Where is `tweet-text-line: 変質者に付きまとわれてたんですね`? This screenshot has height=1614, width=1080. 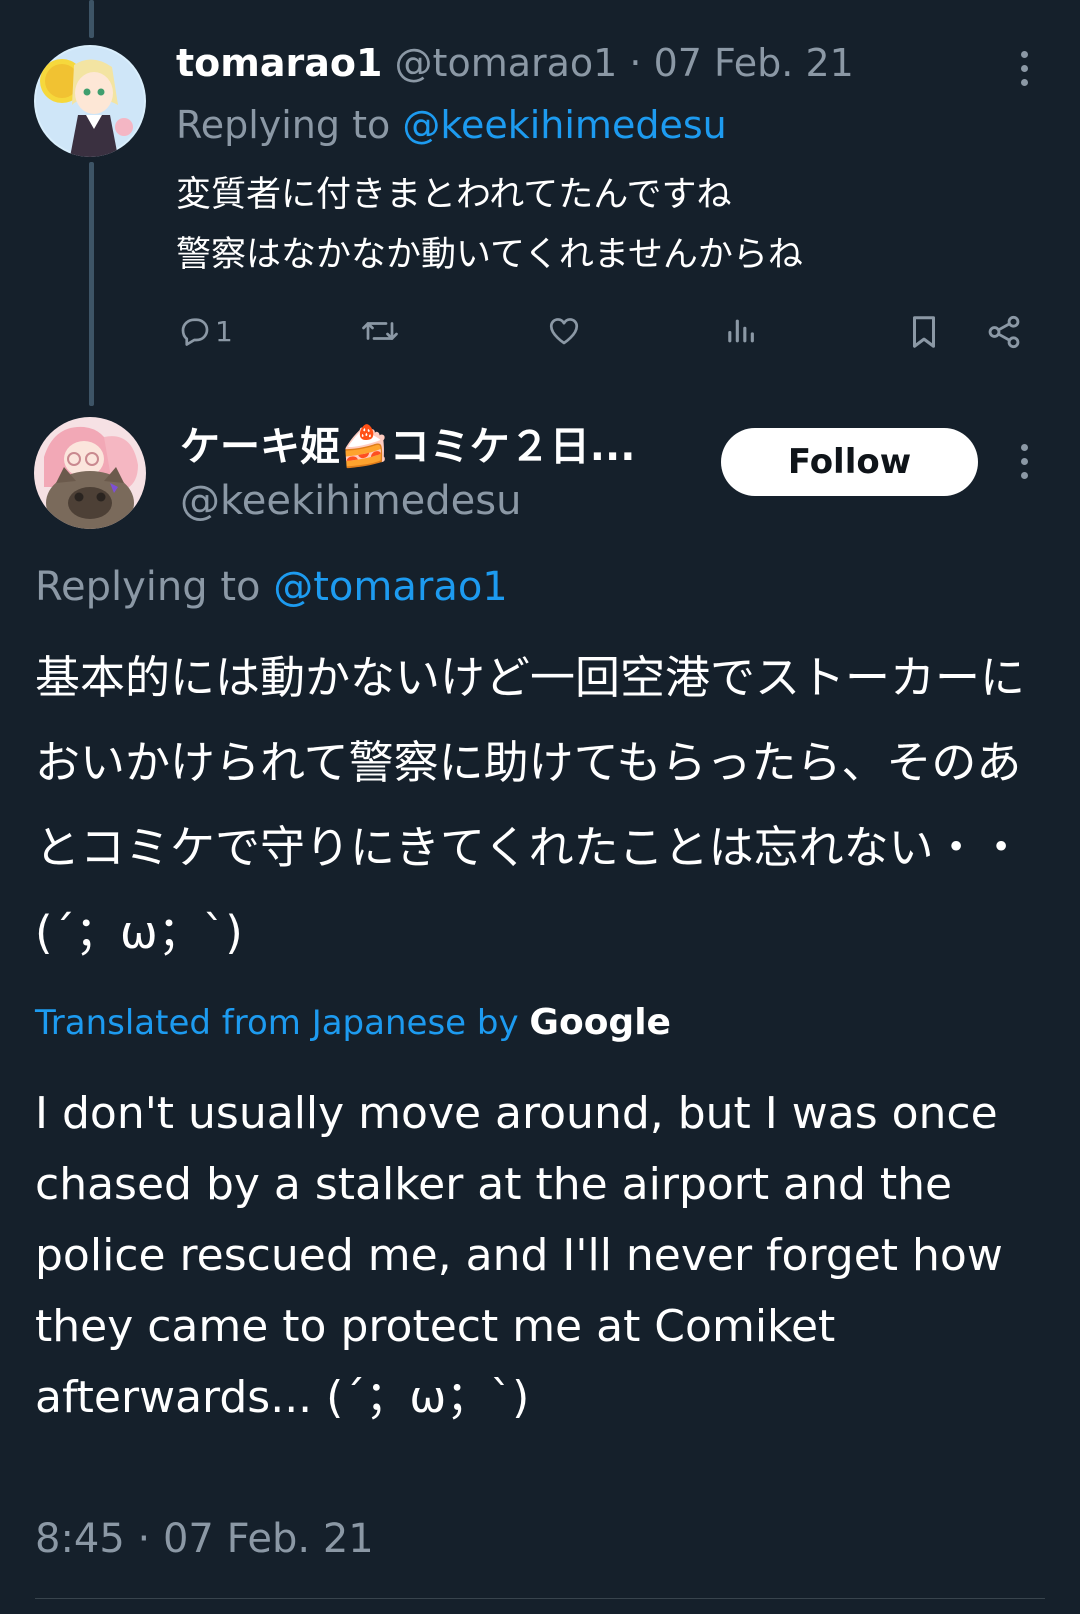
tweet-text-line: 変質者に付きまとわれてたんですね is located at coordinates (454, 195).